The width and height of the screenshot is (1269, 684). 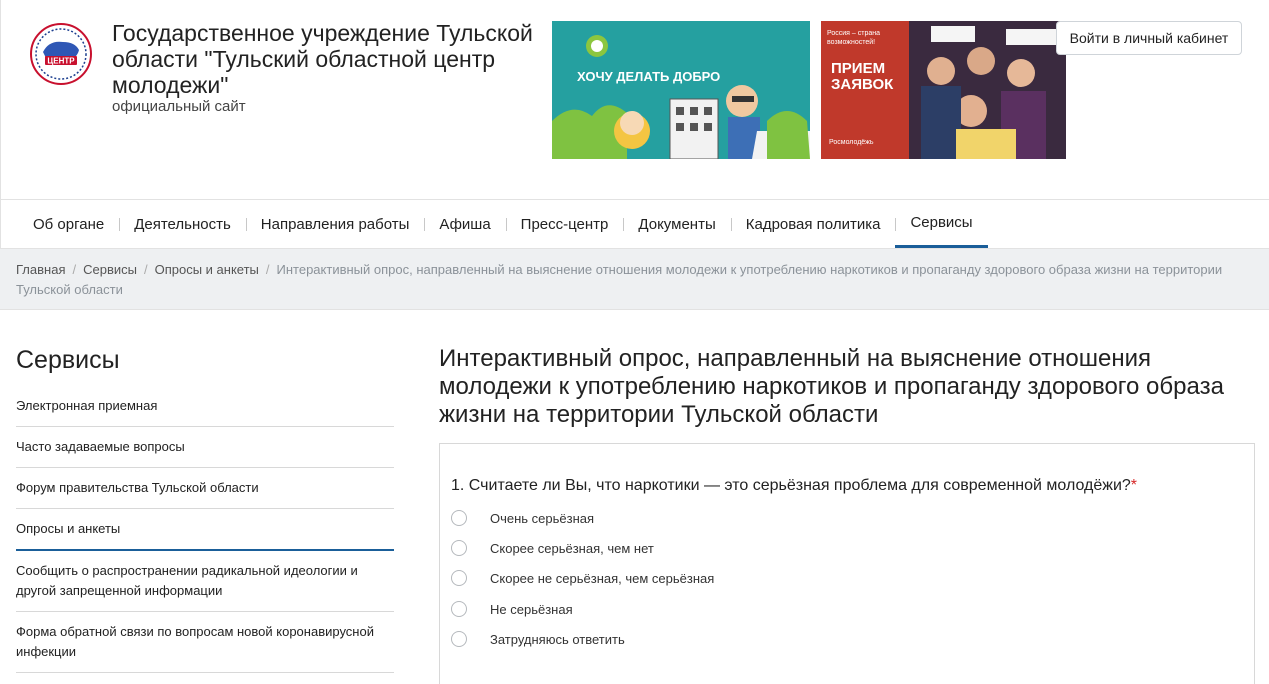 What do you see at coordinates (68, 224) in the screenshot?
I see `nav-item-about: Об органе` at bounding box center [68, 224].